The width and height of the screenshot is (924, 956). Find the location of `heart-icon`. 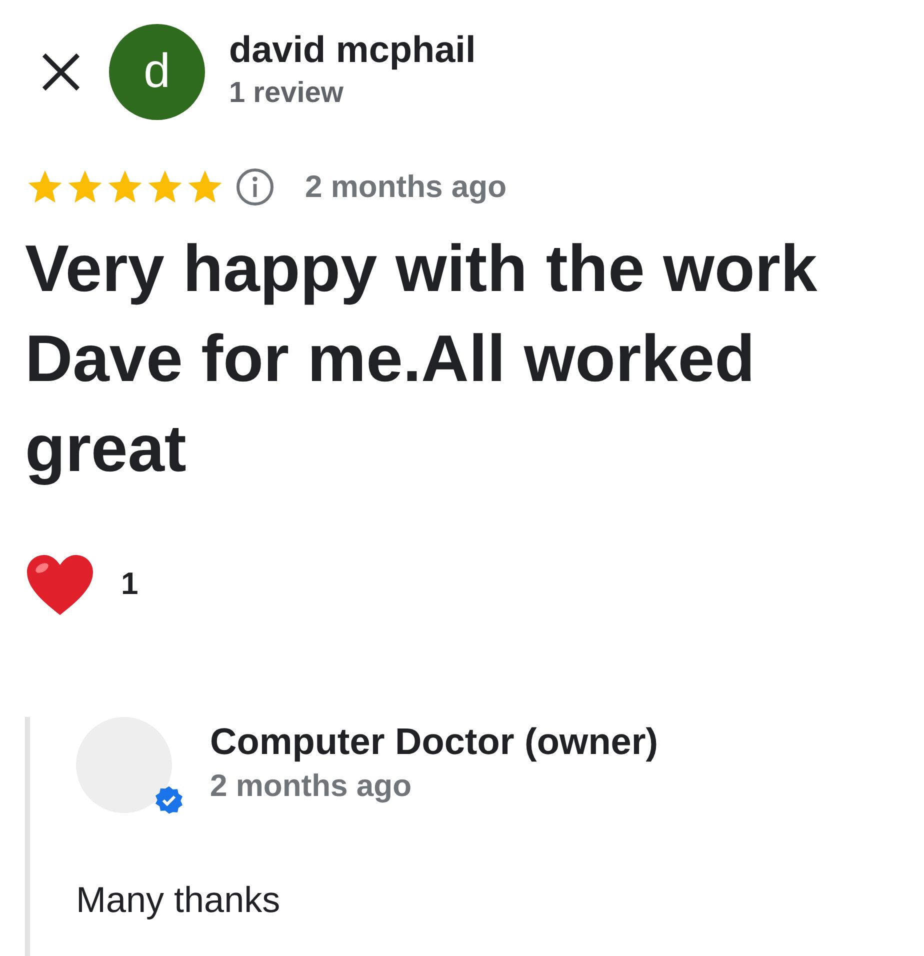

heart-icon is located at coordinates (60, 584).